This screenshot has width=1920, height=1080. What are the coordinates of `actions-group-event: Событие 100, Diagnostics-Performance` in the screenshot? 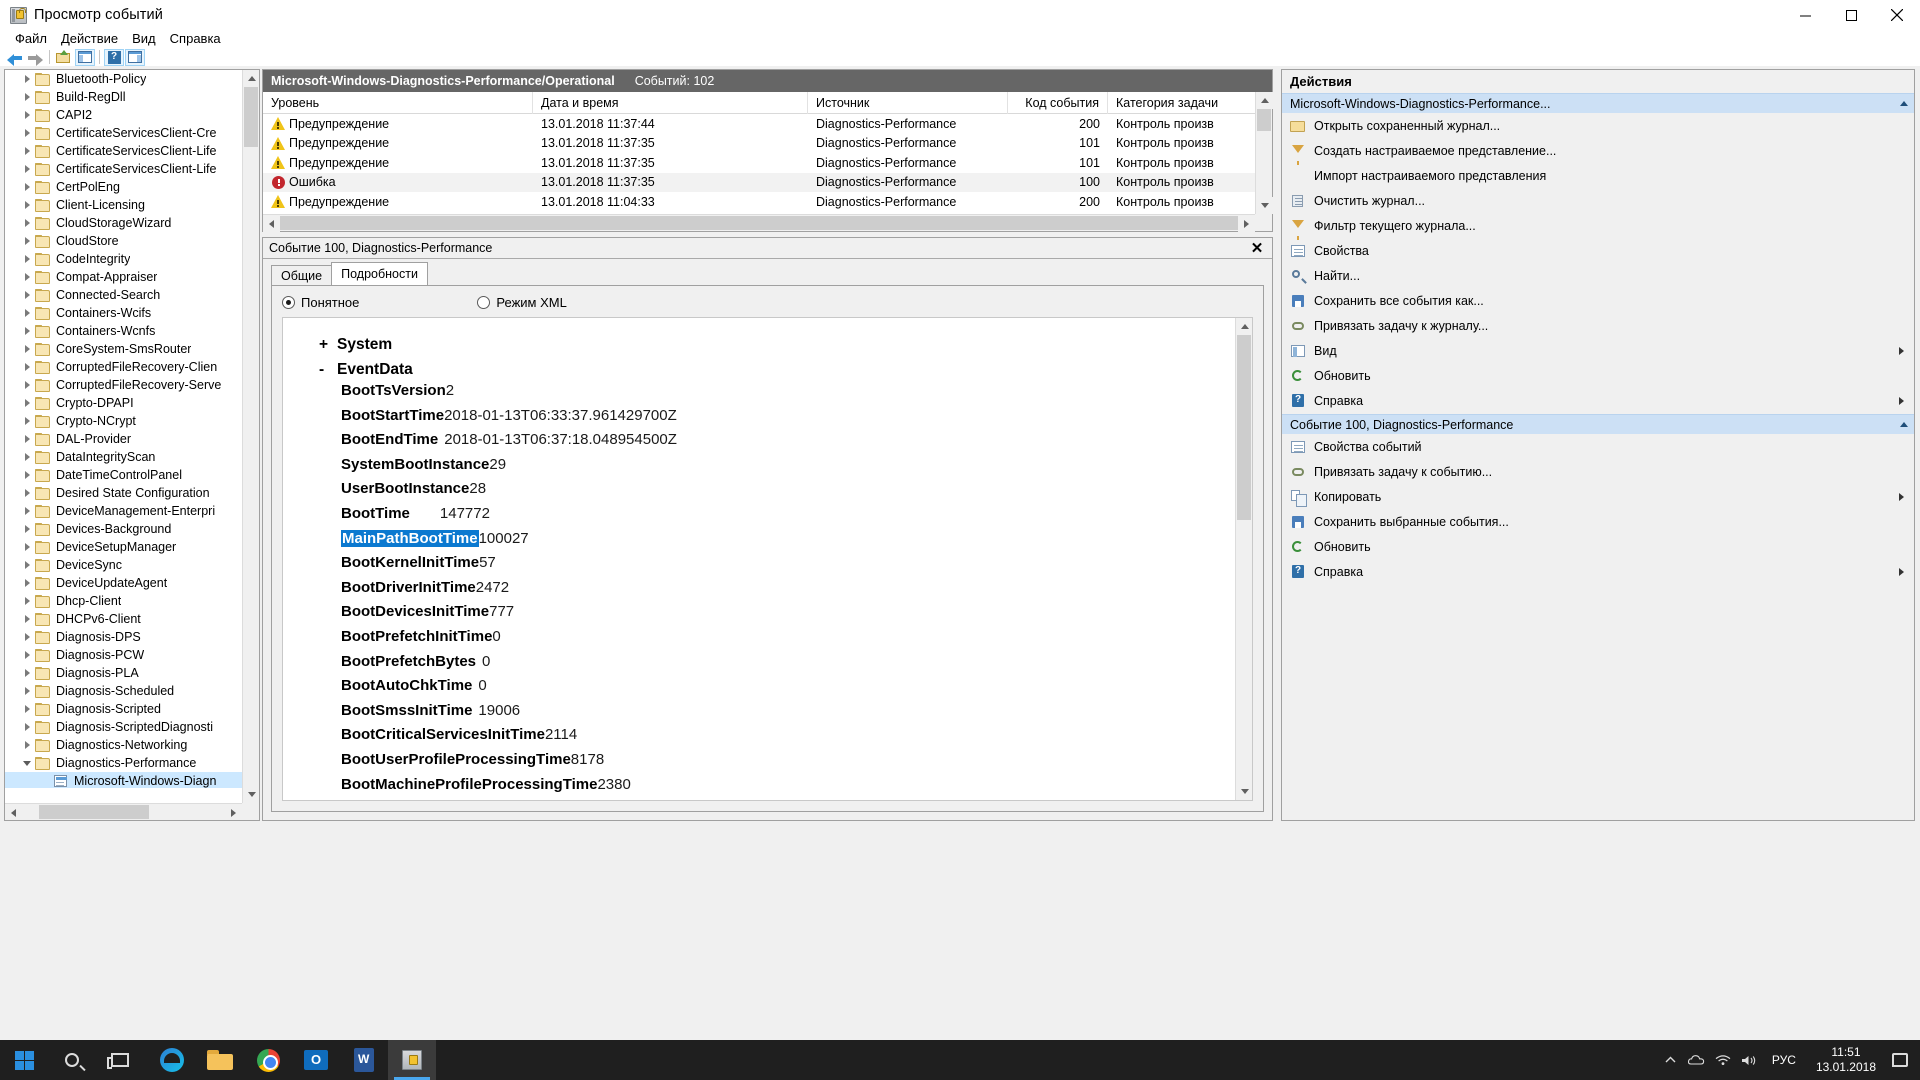 It's located at (1598, 424).